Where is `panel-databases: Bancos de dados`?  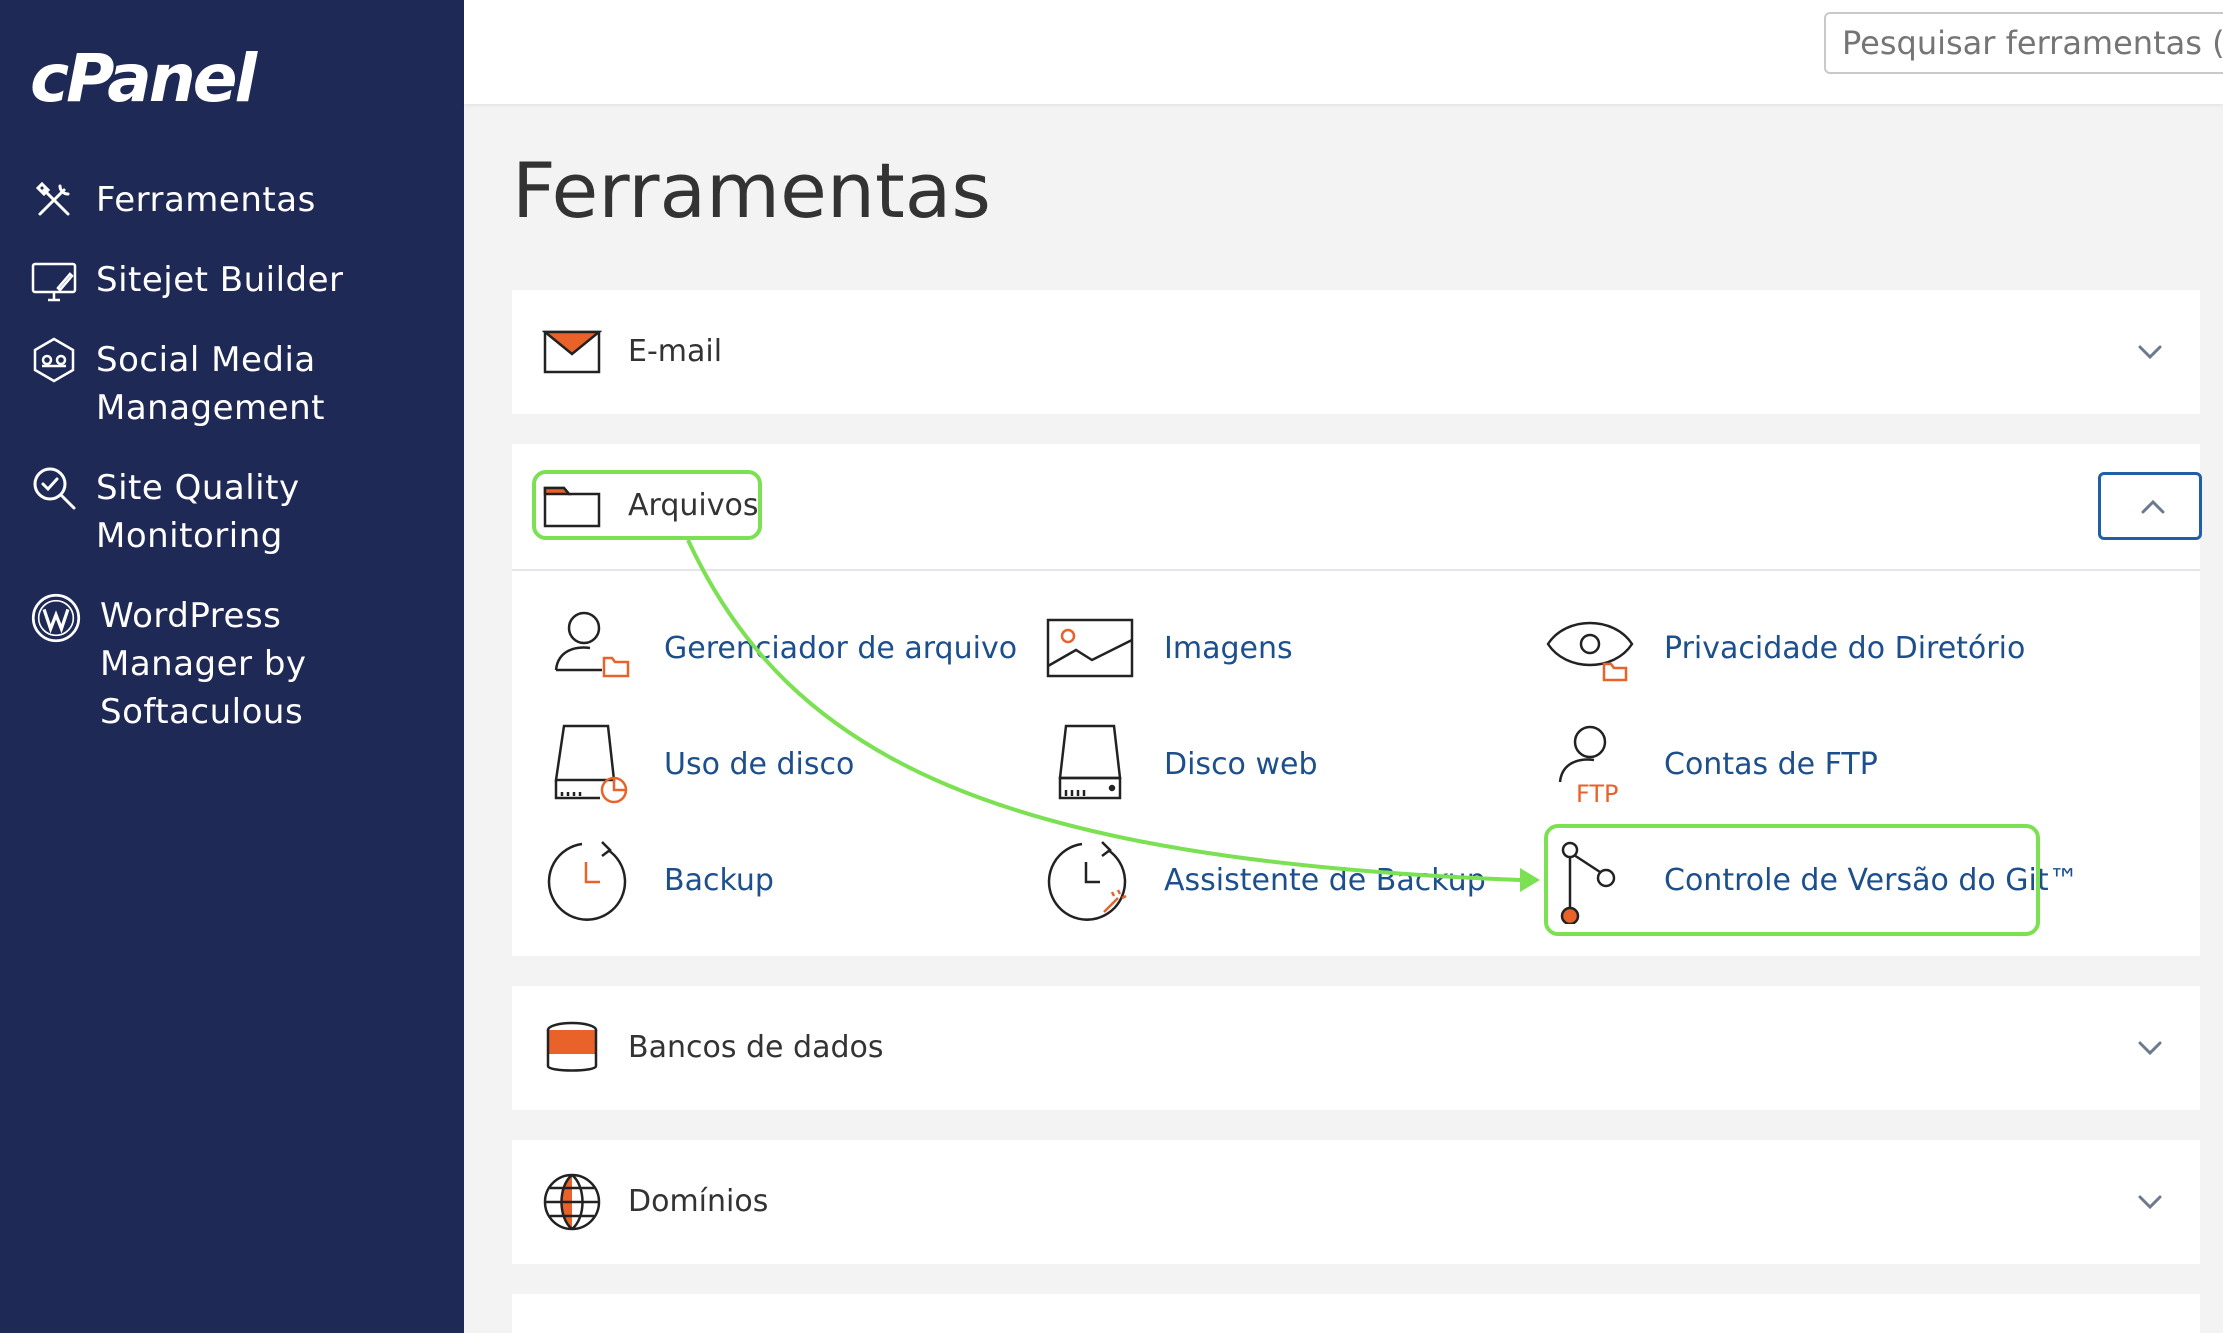
panel-databases: Bancos de dados is located at coordinates (1356, 1048).